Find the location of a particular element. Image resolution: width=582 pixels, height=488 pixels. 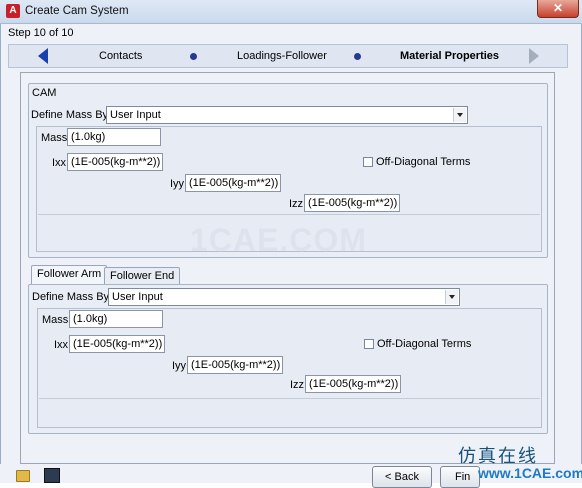

wizard-step-material-properties: Material Properties is located at coordinates (449, 56).